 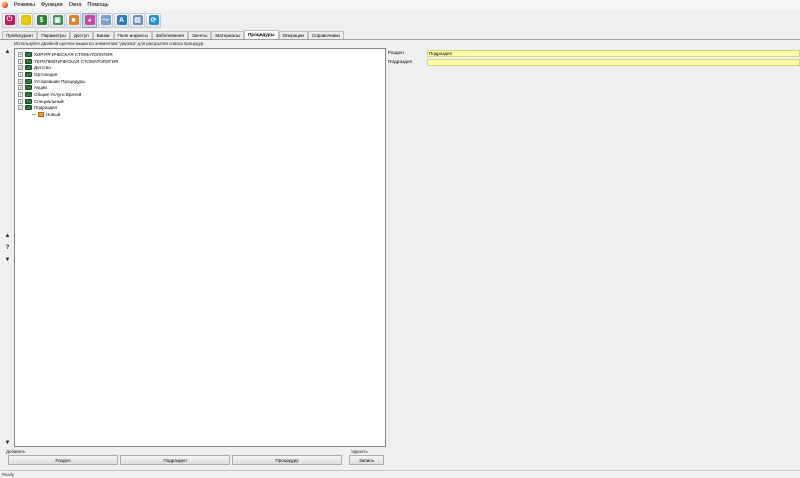 I want to click on smiley-icon: ☺, so click(x=25, y=20).